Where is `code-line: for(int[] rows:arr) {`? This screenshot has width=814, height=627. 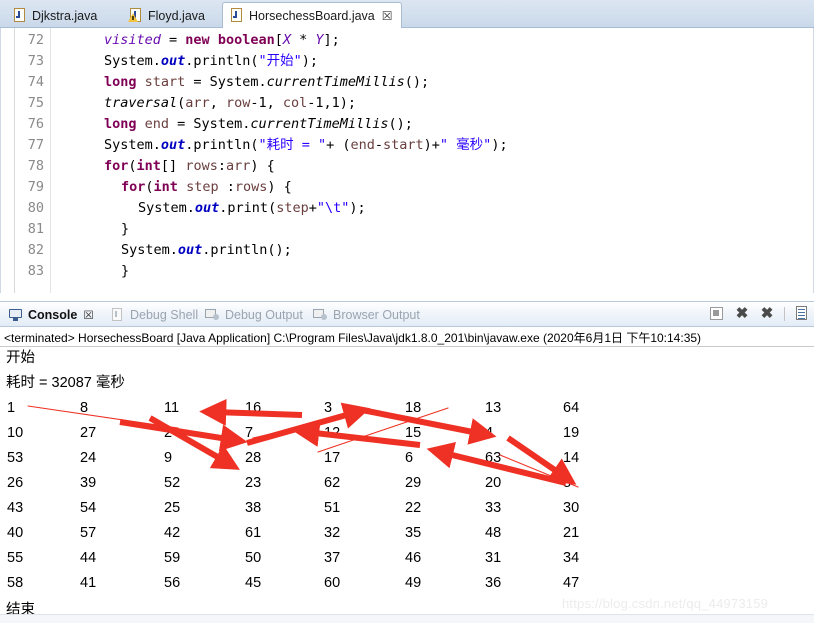
code-line: for(int[] rows:arr) { is located at coordinates (189, 166).